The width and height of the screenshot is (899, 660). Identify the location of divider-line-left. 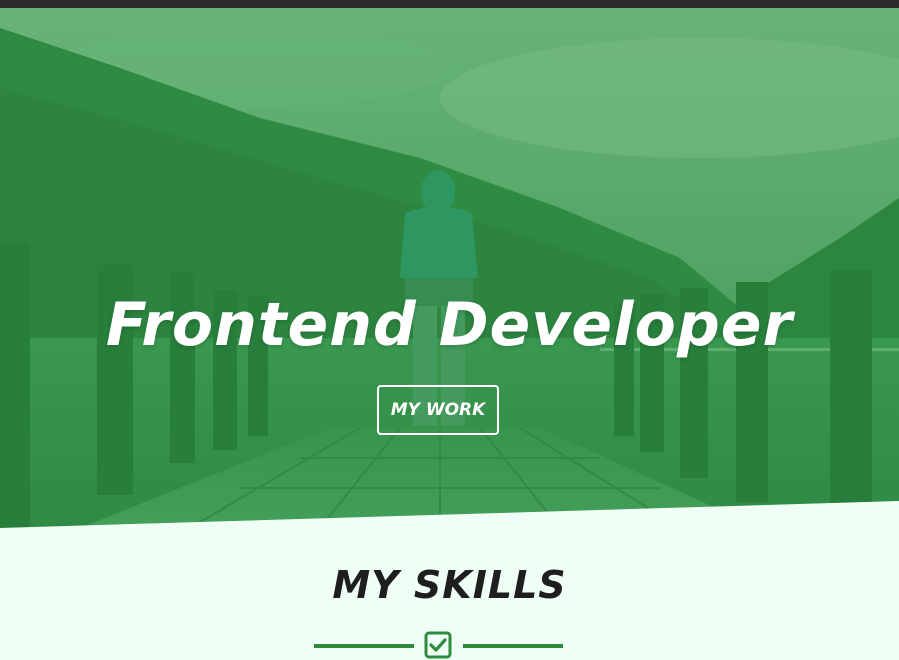
(364, 646).